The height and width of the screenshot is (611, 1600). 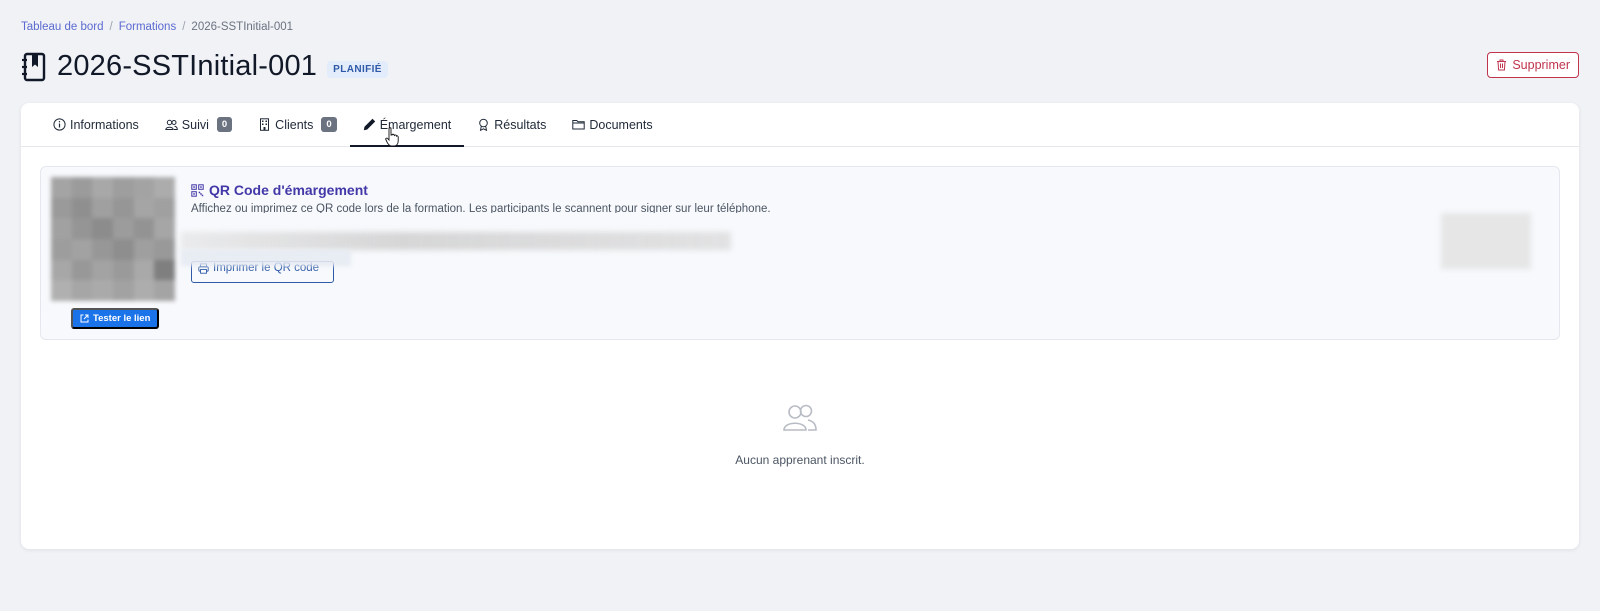 I want to click on journal-bookmark-icon, so click(x=34, y=66).